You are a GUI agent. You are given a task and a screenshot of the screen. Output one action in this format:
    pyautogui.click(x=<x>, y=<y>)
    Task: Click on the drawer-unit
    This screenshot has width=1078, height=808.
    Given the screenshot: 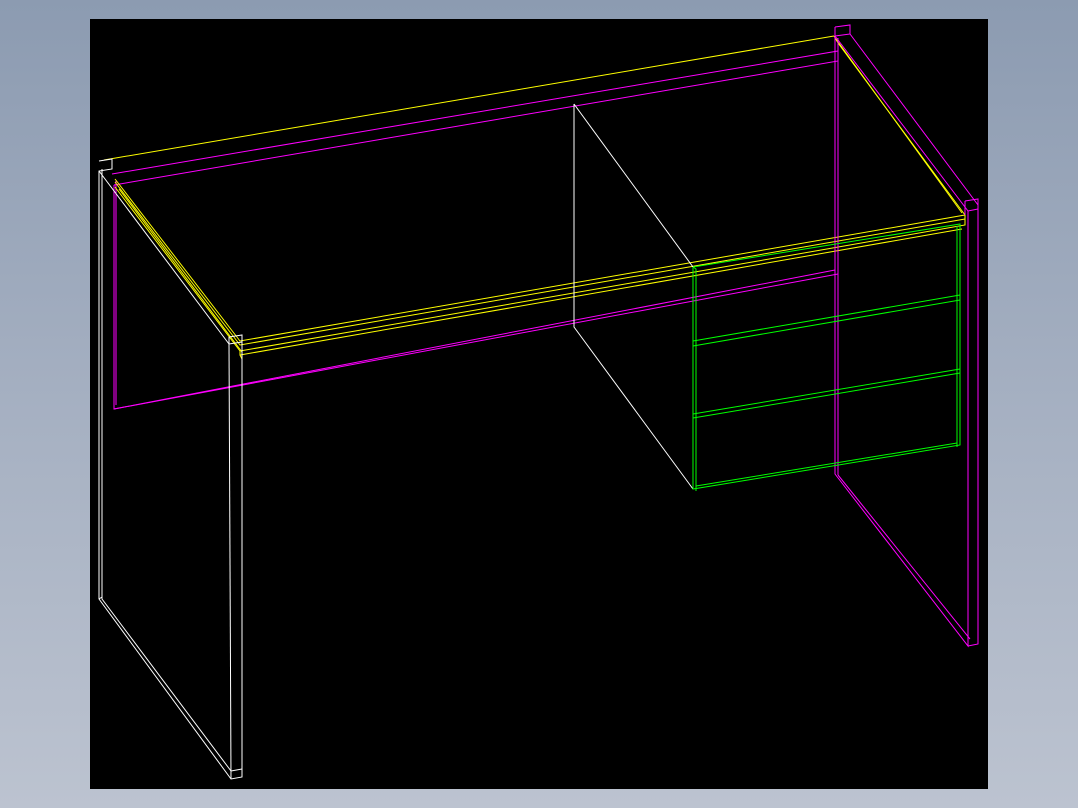 What is the action you would take?
    pyautogui.click(x=826, y=357)
    